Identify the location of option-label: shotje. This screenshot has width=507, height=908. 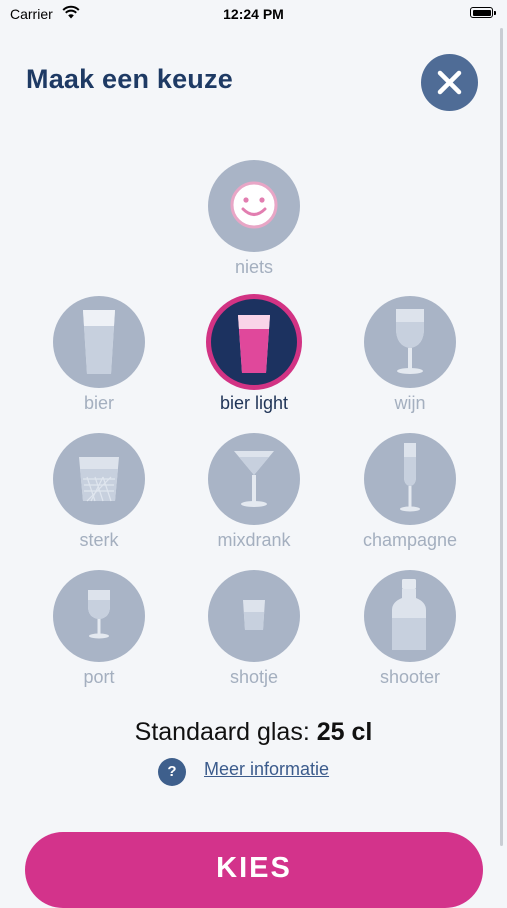
(254, 677).